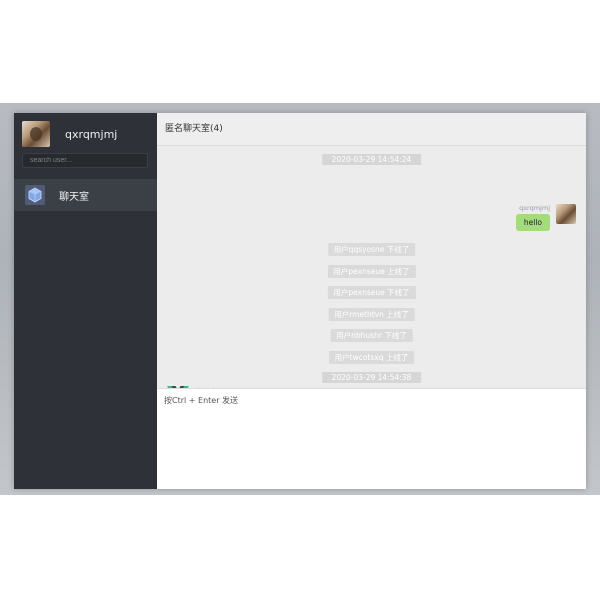 Image resolution: width=600 pixels, height=600 pixels. What do you see at coordinates (371, 335) in the screenshot?
I see `system-notice: 用户nbhushr 下线了` at bounding box center [371, 335].